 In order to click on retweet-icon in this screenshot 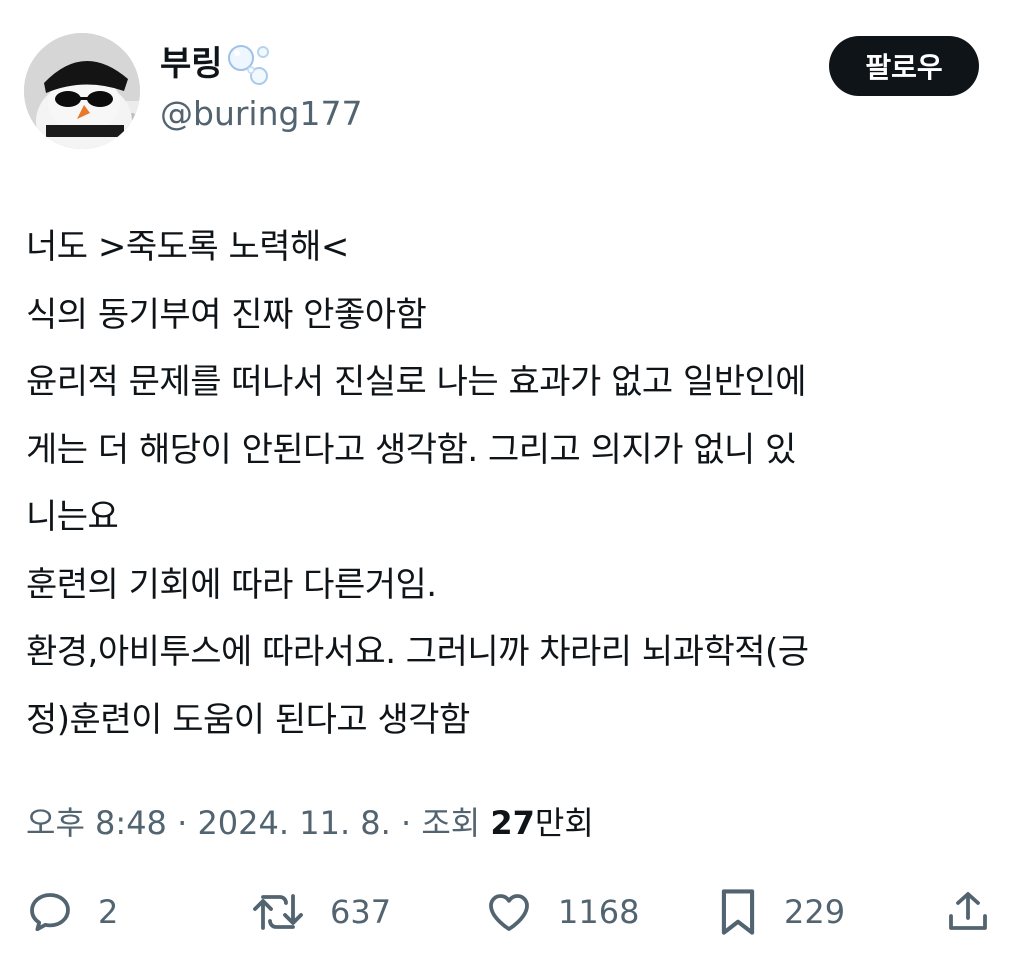, I will do `click(278, 912)`.